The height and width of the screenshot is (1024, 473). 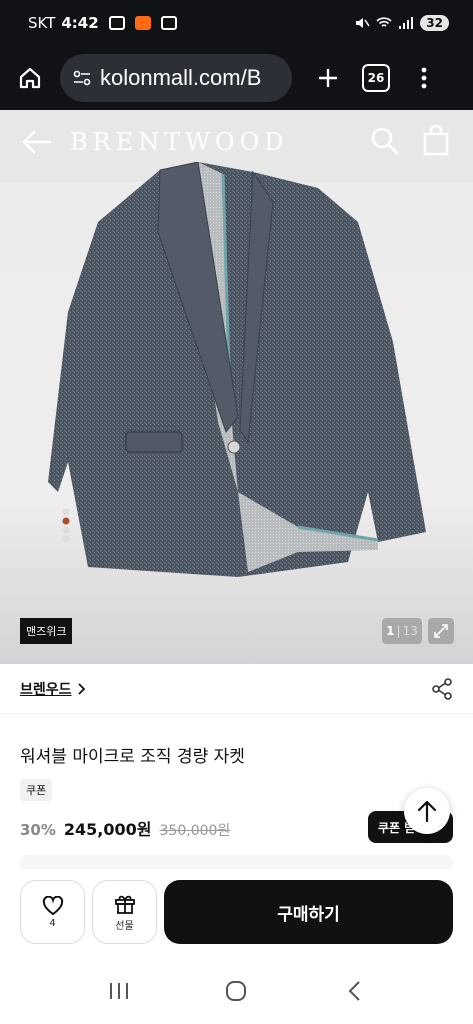 I want to click on like-button: 4, so click(x=52, y=912).